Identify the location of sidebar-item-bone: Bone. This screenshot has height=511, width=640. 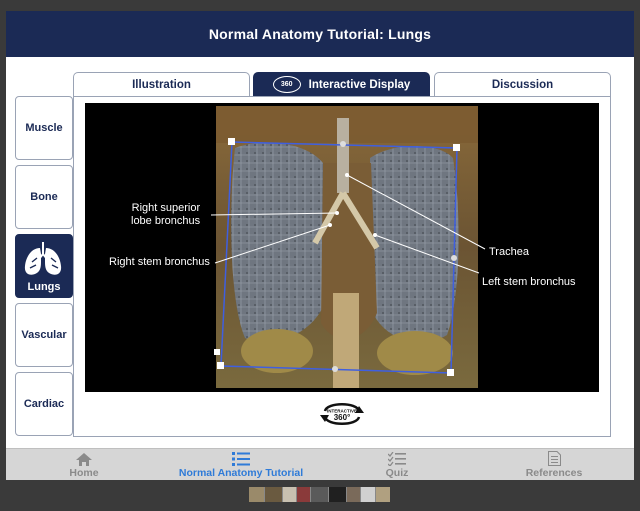
(44, 197).